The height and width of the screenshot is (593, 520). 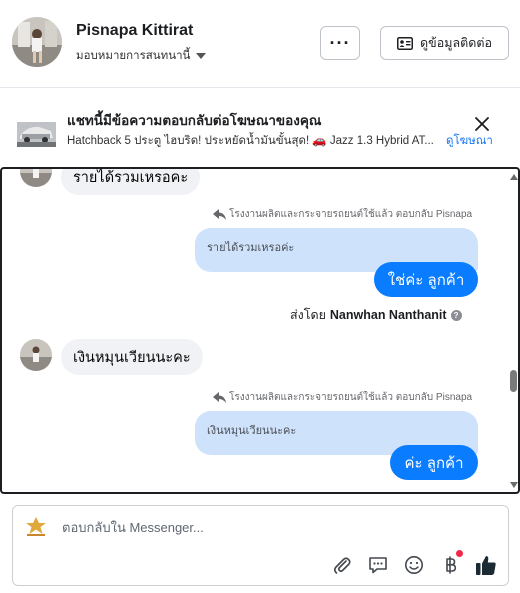 What do you see at coordinates (131, 182) in the screenshot?
I see `incoming-message: รายได้รวมเหรอคะ` at bounding box center [131, 182].